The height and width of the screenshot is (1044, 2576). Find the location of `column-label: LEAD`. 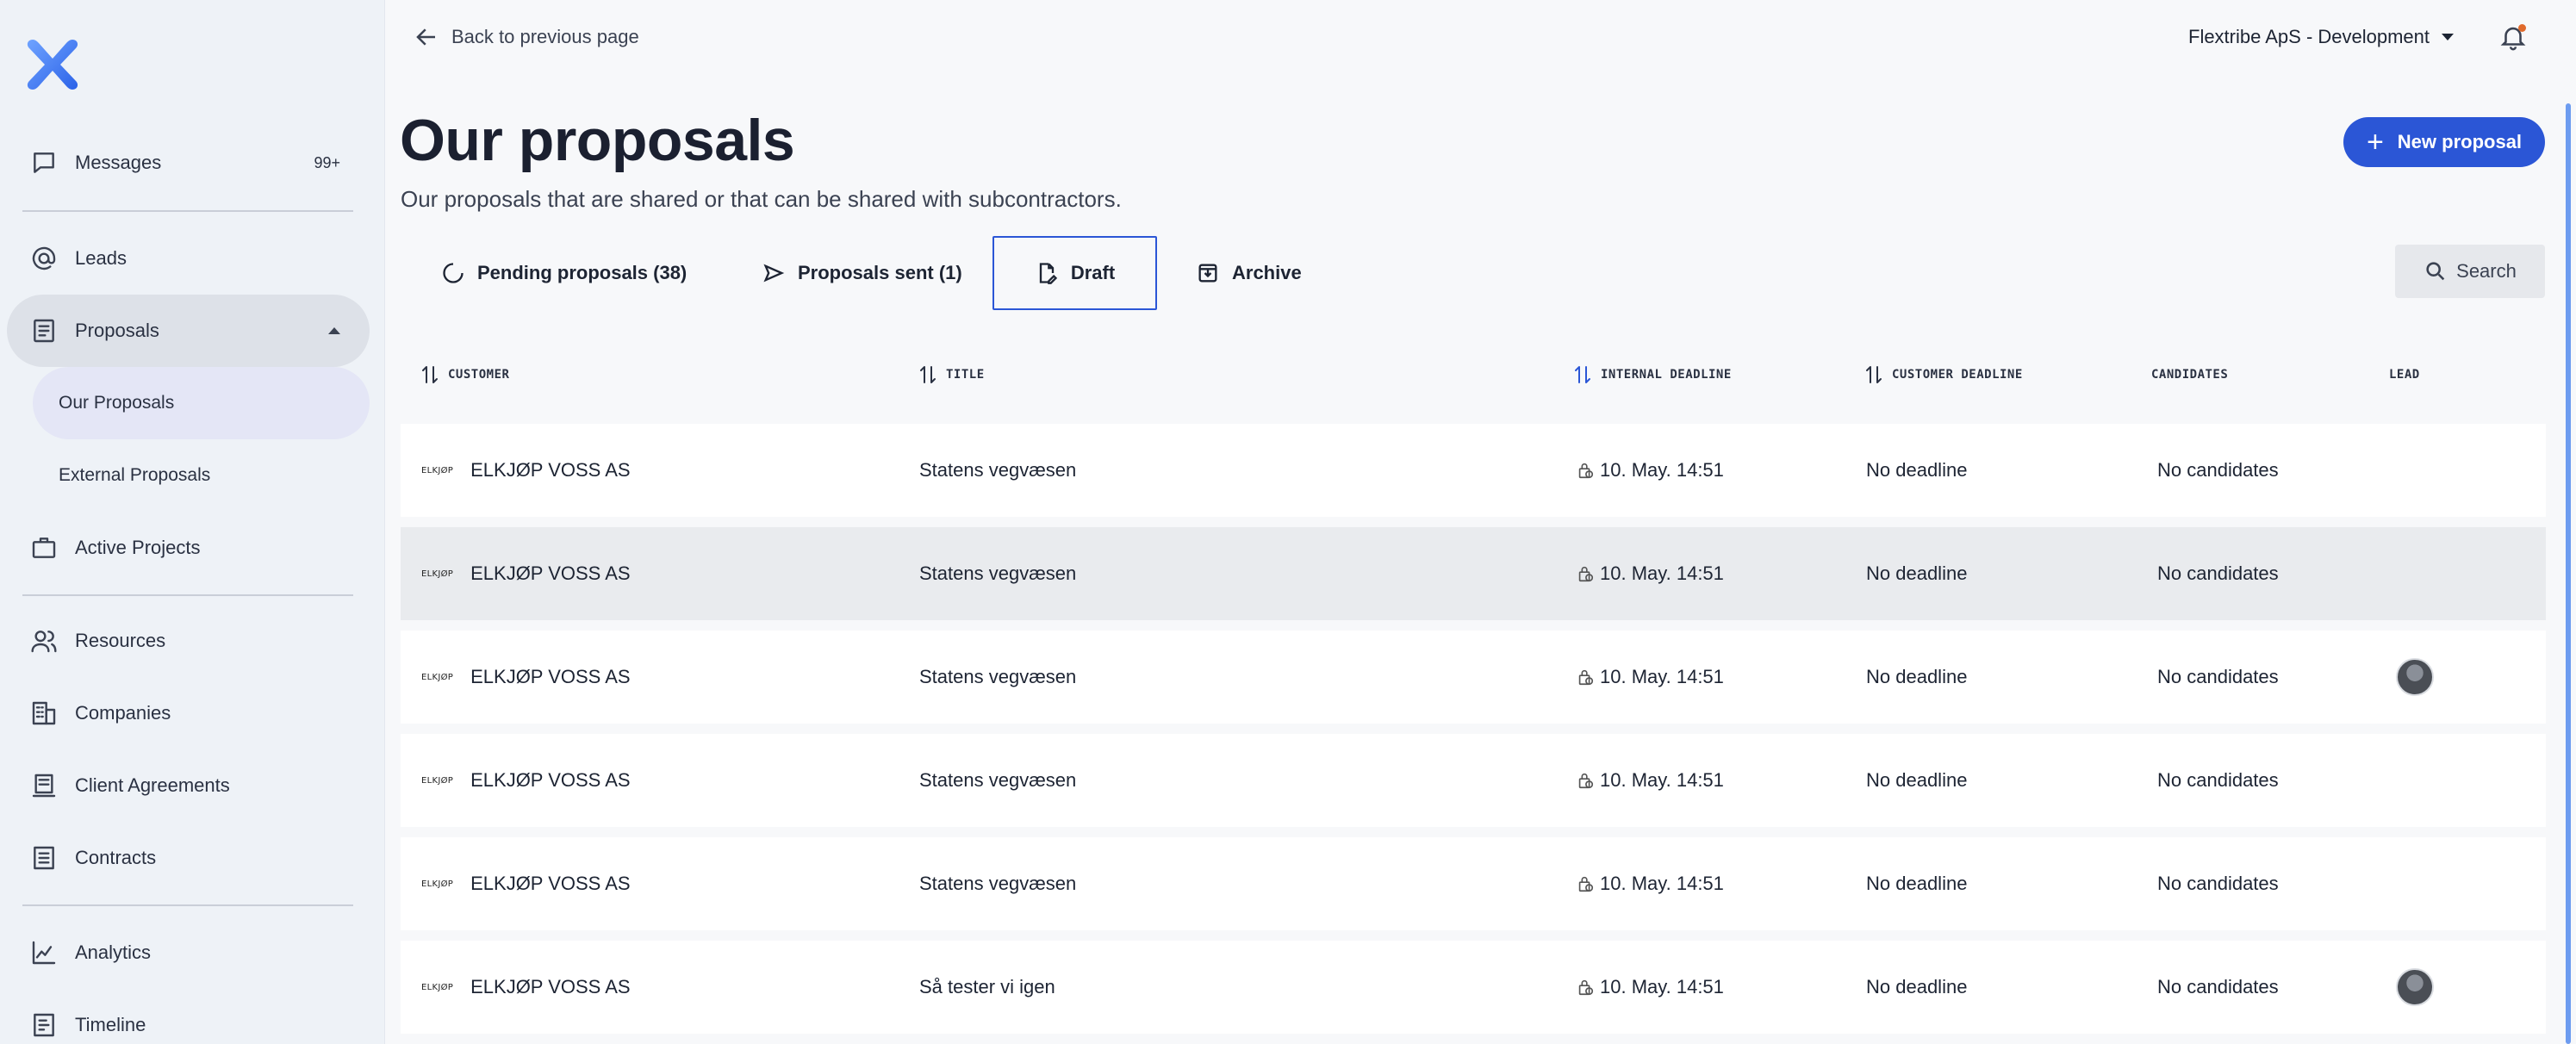

column-label: LEAD is located at coordinates (2405, 375).